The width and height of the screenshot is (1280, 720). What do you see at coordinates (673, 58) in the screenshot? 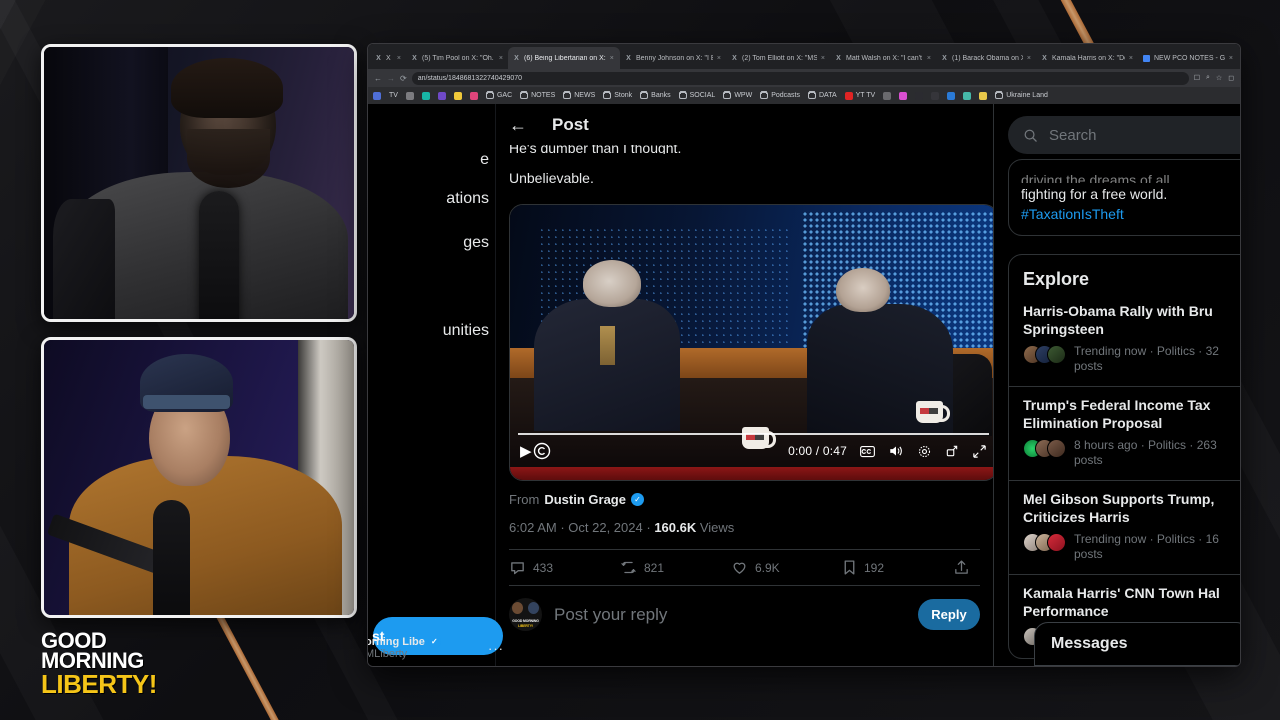
I see `browser-tab: X Benny Johnson on X: "I Built ×` at bounding box center [673, 58].